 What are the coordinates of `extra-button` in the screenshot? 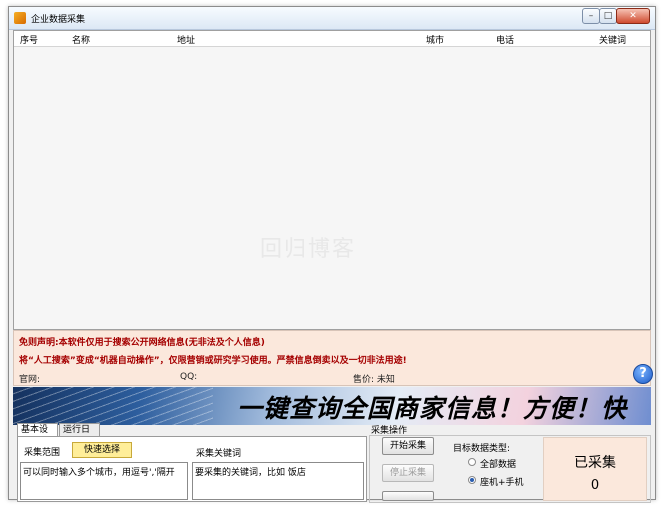 It's located at (408, 496).